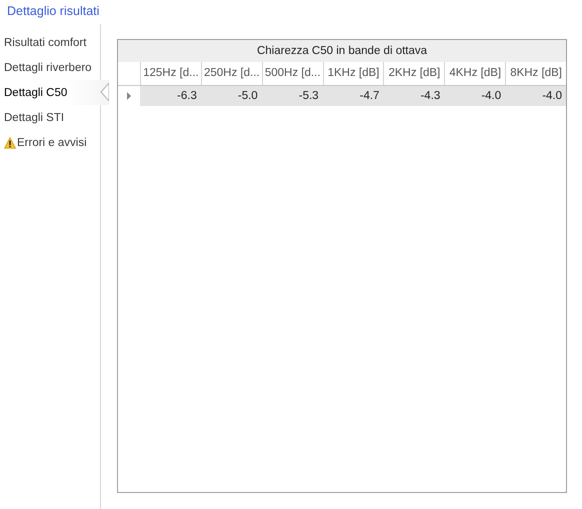 The width and height of the screenshot is (582, 509). I want to click on row-indicator-icon, so click(129, 96).